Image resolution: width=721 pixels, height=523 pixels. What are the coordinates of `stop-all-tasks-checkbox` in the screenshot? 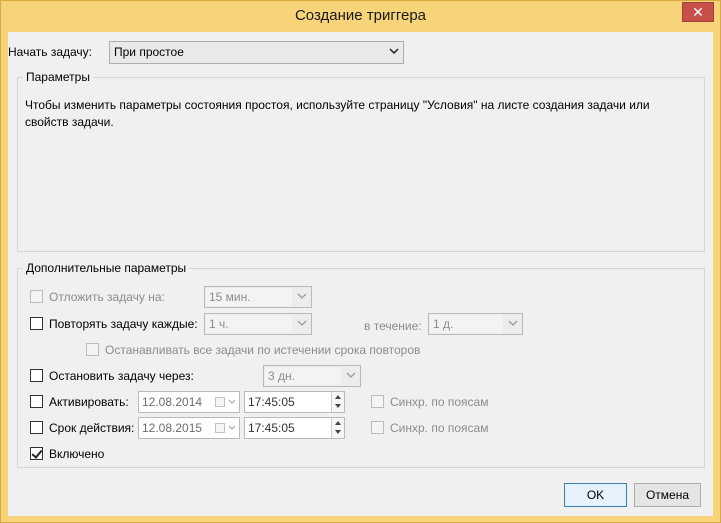 It's located at (92, 349).